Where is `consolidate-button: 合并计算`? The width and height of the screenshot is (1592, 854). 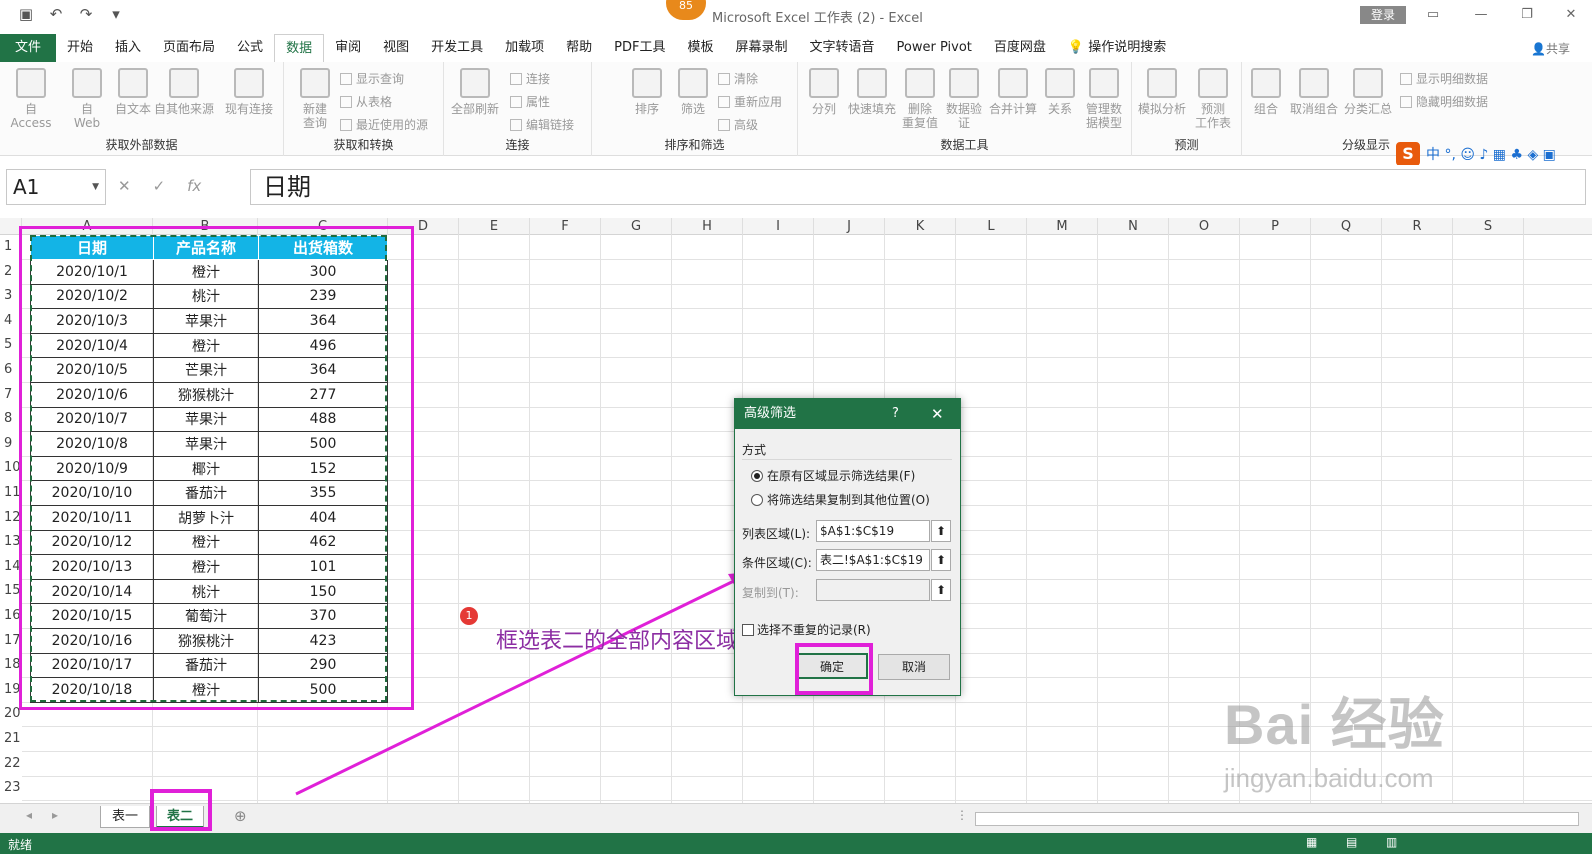
consolidate-button: 合并计算 is located at coordinates (1013, 92).